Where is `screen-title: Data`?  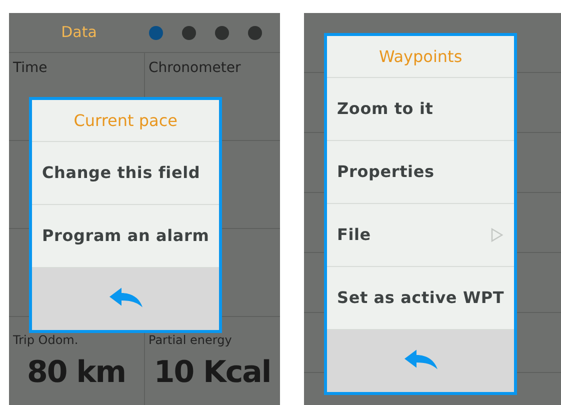
screen-title: Data is located at coordinates (79, 33).